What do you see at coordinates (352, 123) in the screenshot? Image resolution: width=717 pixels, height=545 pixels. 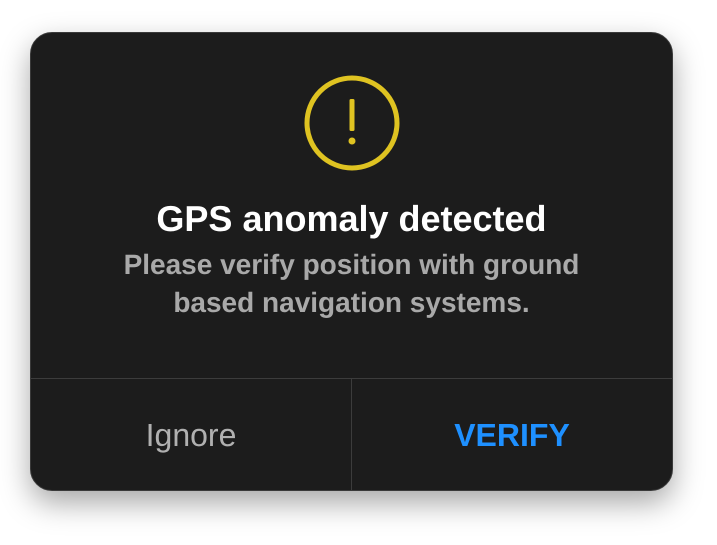 I see `warning-icon` at bounding box center [352, 123].